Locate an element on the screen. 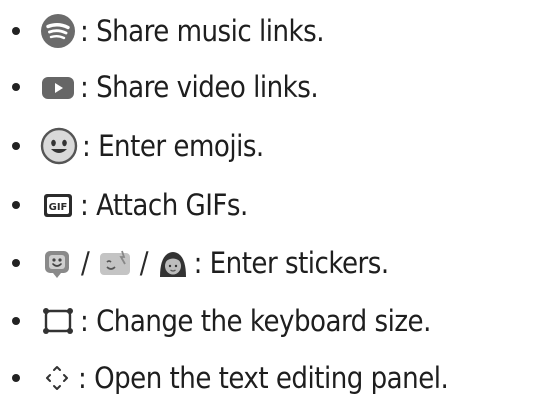 The height and width of the screenshot is (407, 534). list-item: / / : Enter stickers. is located at coordinates (267, 263).